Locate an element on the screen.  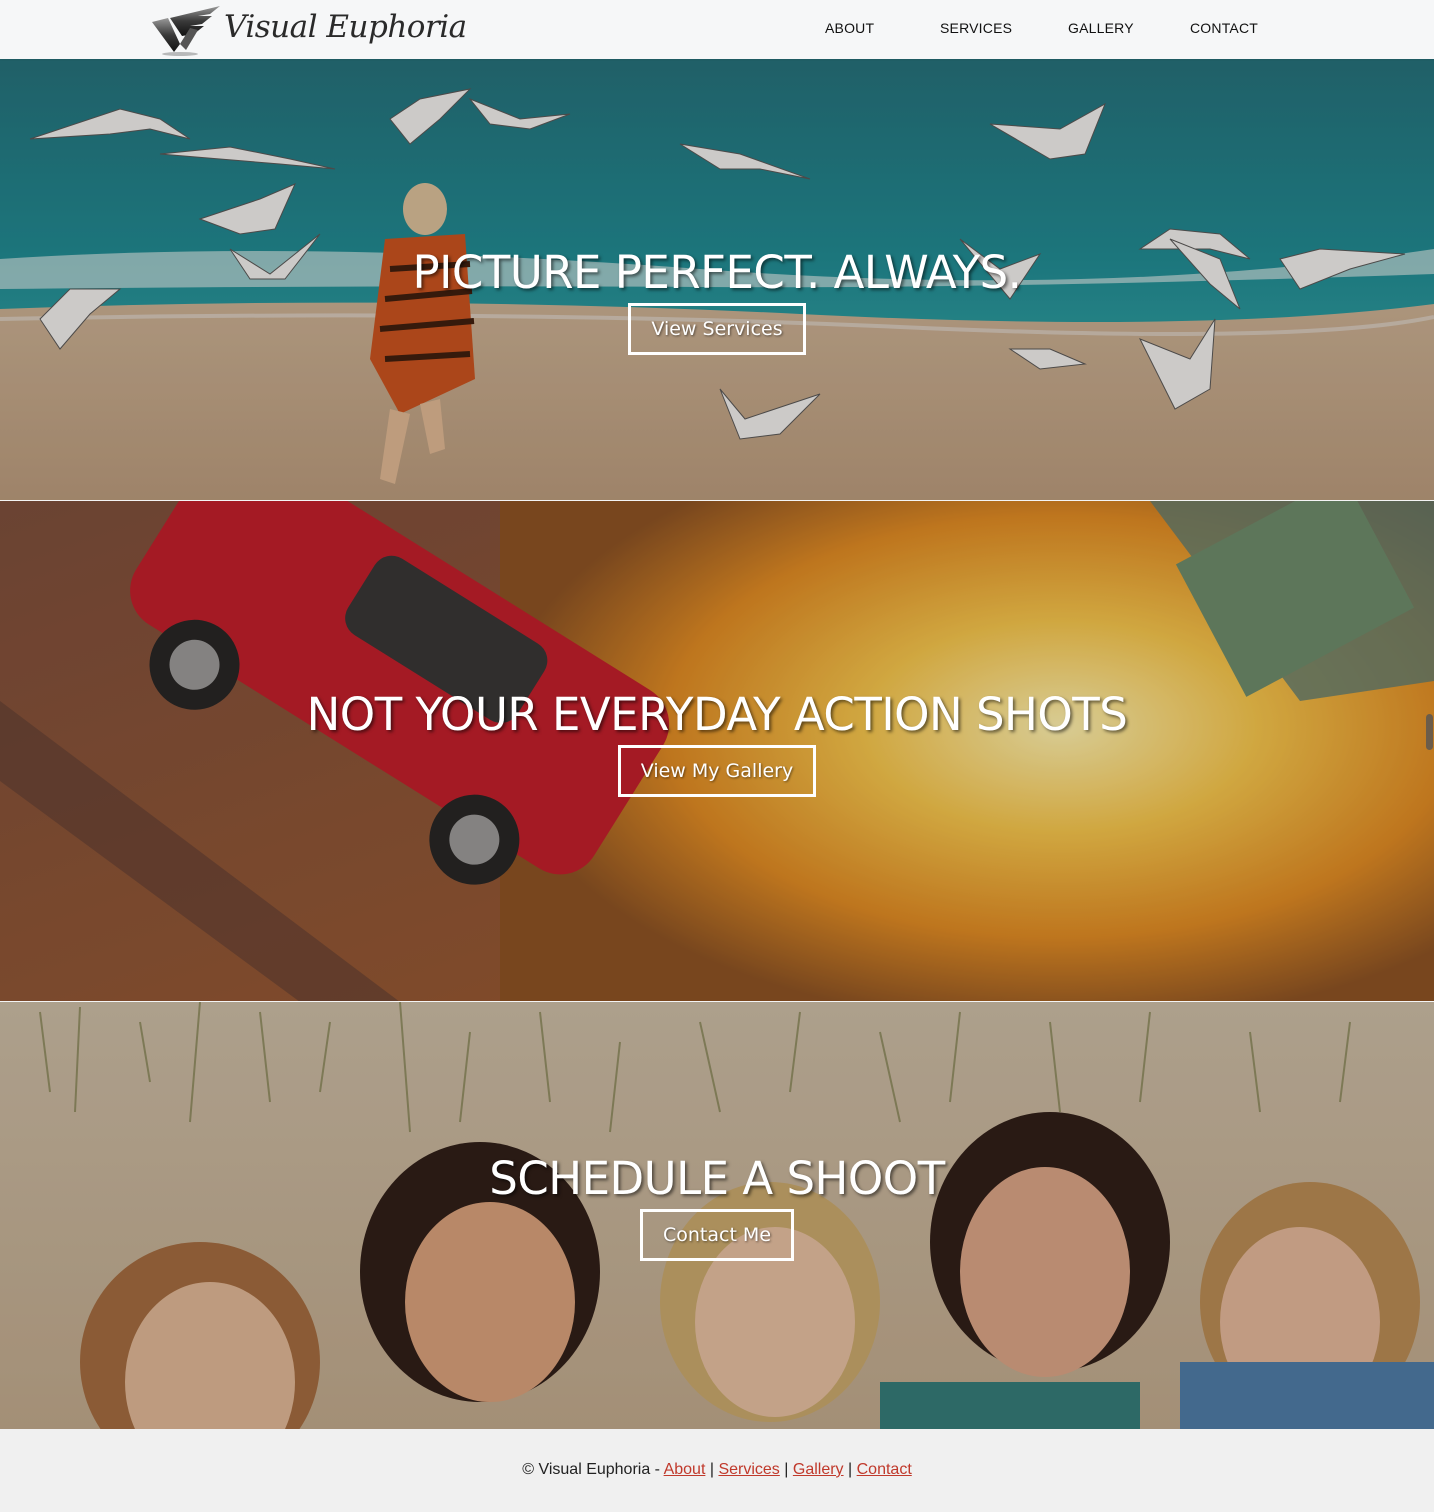
hero-beach-content: PICTURE PERFECT. ALWAYS. View Services is located at coordinates (717, 301).